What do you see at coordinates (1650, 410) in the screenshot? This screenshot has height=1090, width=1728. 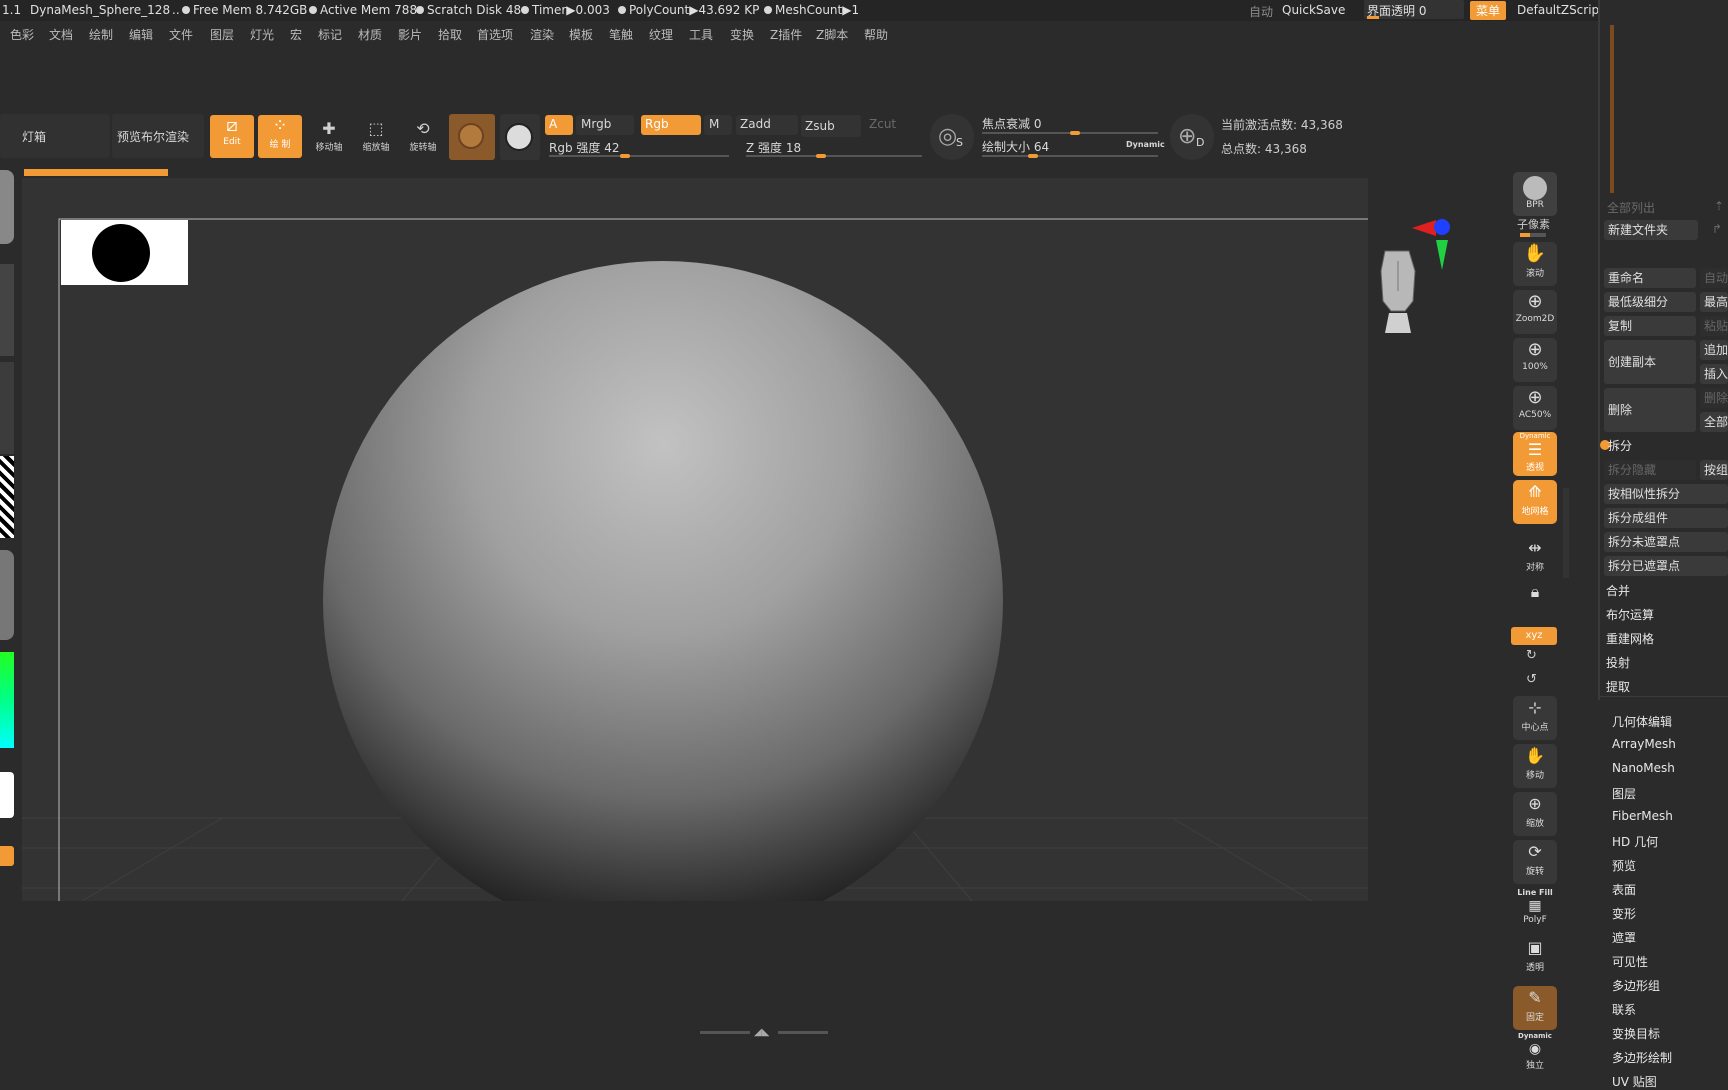 I see `delete-button: 删除` at bounding box center [1650, 410].